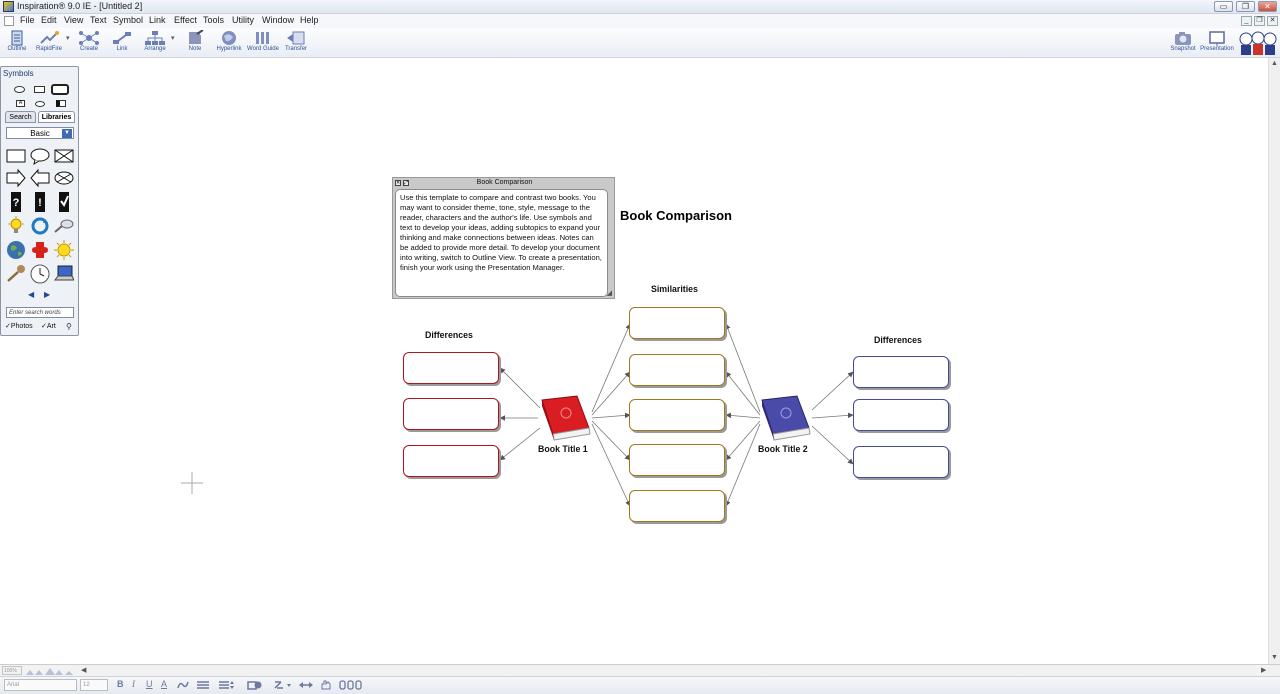 Image resolution: width=1280 pixels, height=694 pixels. I want to click on arrow-right-icon, so click(16, 178).